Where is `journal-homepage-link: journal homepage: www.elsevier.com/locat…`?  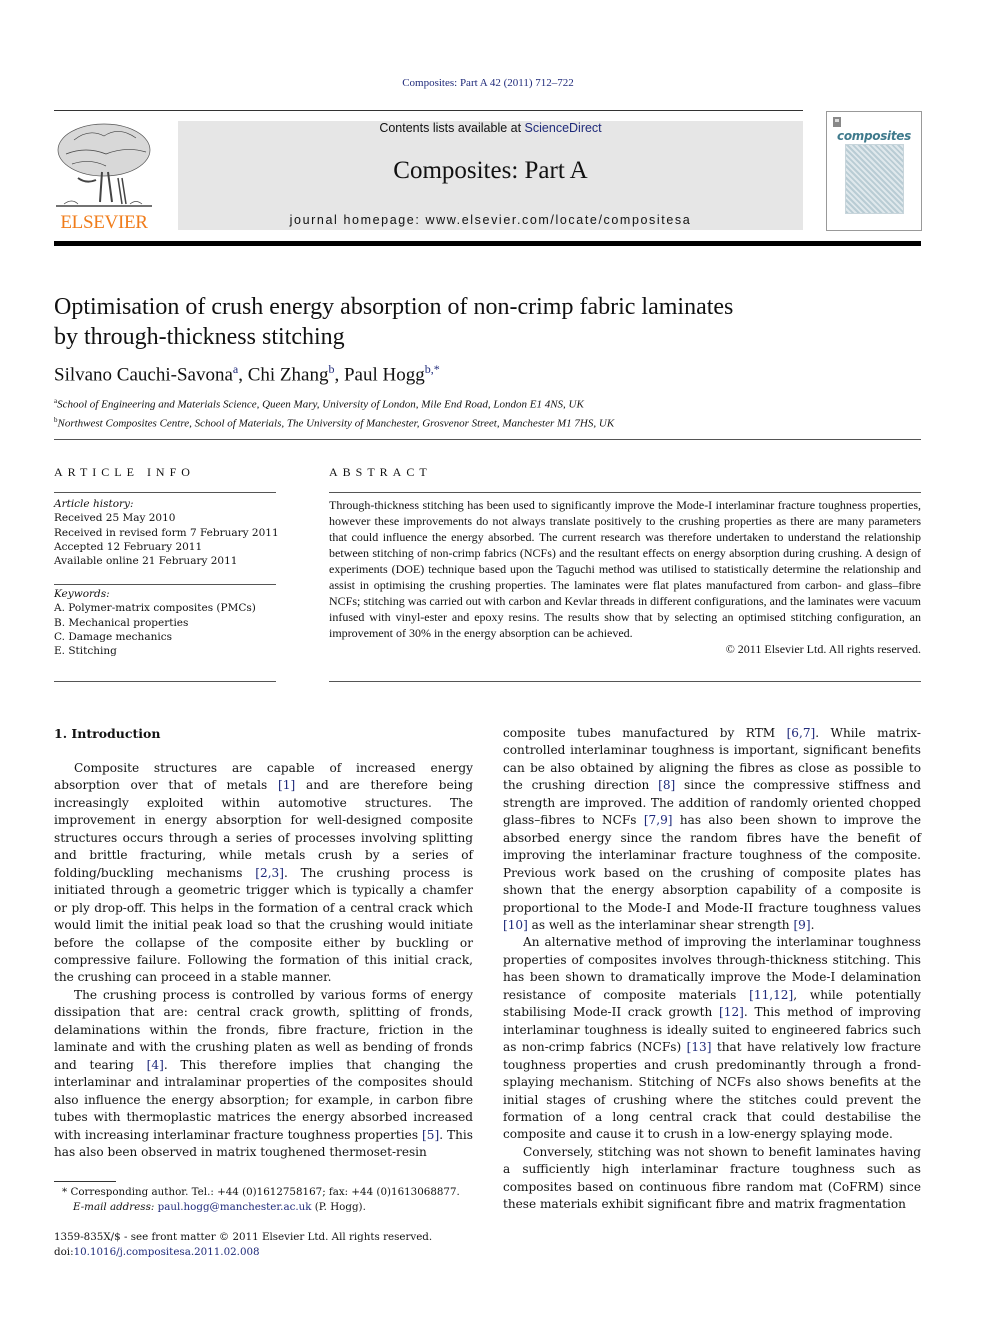 journal-homepage-link: journal homepage: www.elsevier.com/locat… is located at coordinates (490, 220).